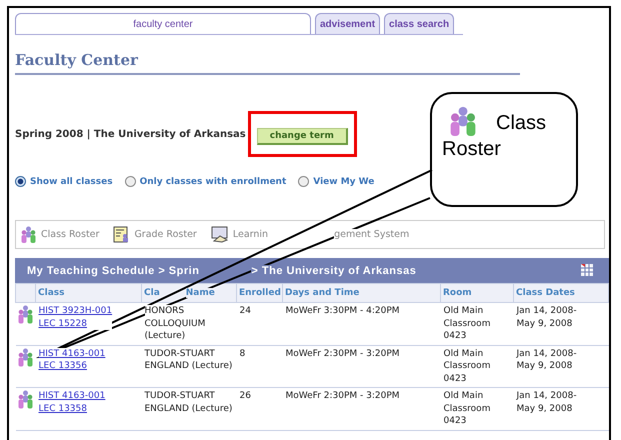 This screenshot has width=621, height=440. I want to click on term-label: Spring 2008 | The University of Arkansas, so click(130, 134).